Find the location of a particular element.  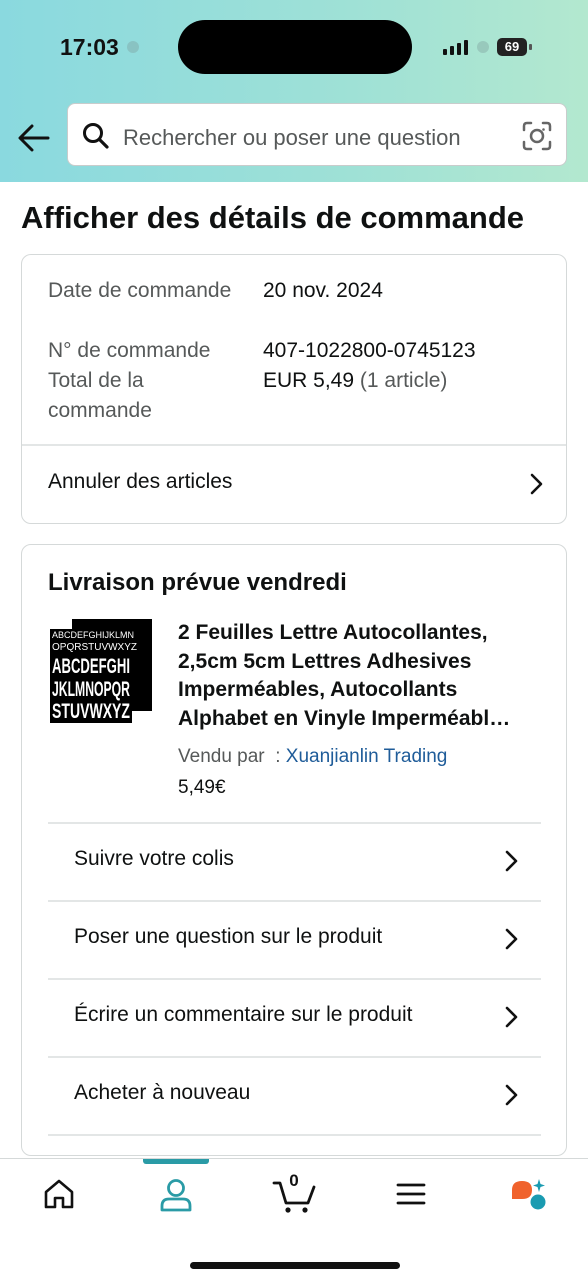

dynamic-island is located at coordinates (295, 47).